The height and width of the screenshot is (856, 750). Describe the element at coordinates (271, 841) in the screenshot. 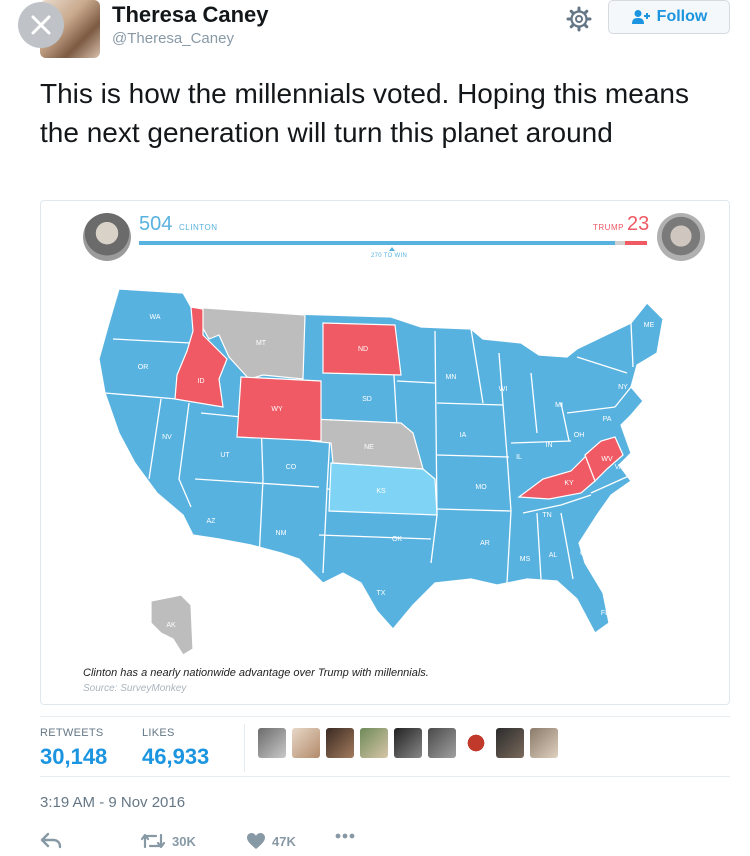

I see `like-button: 47K` at that location.